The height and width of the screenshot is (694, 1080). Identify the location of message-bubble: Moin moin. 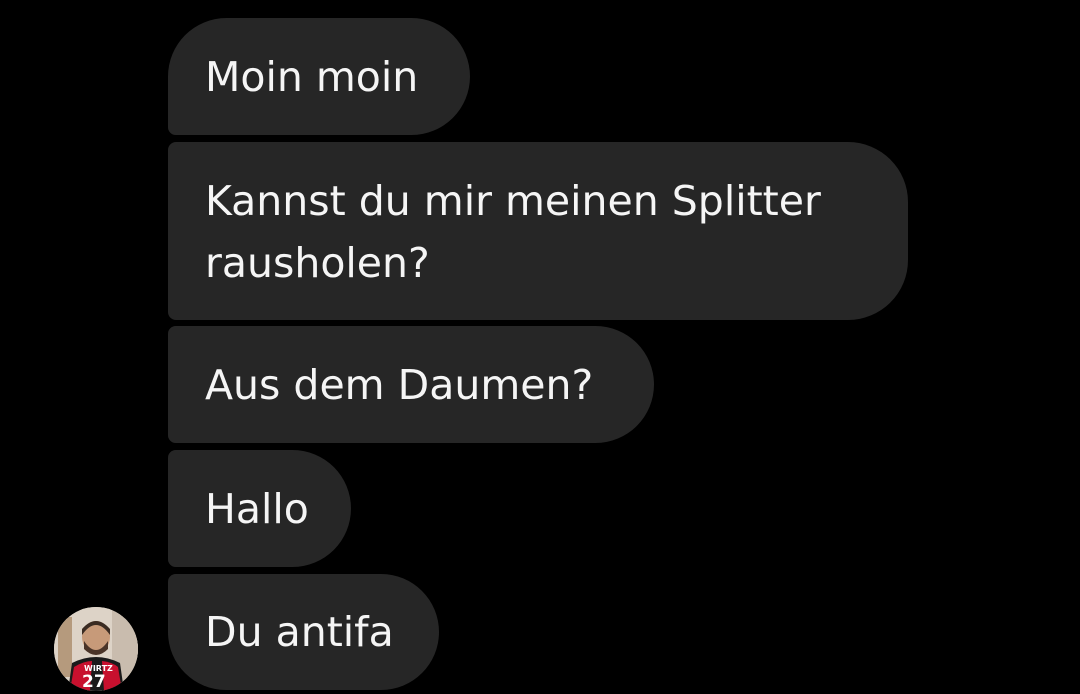
(319, 76).